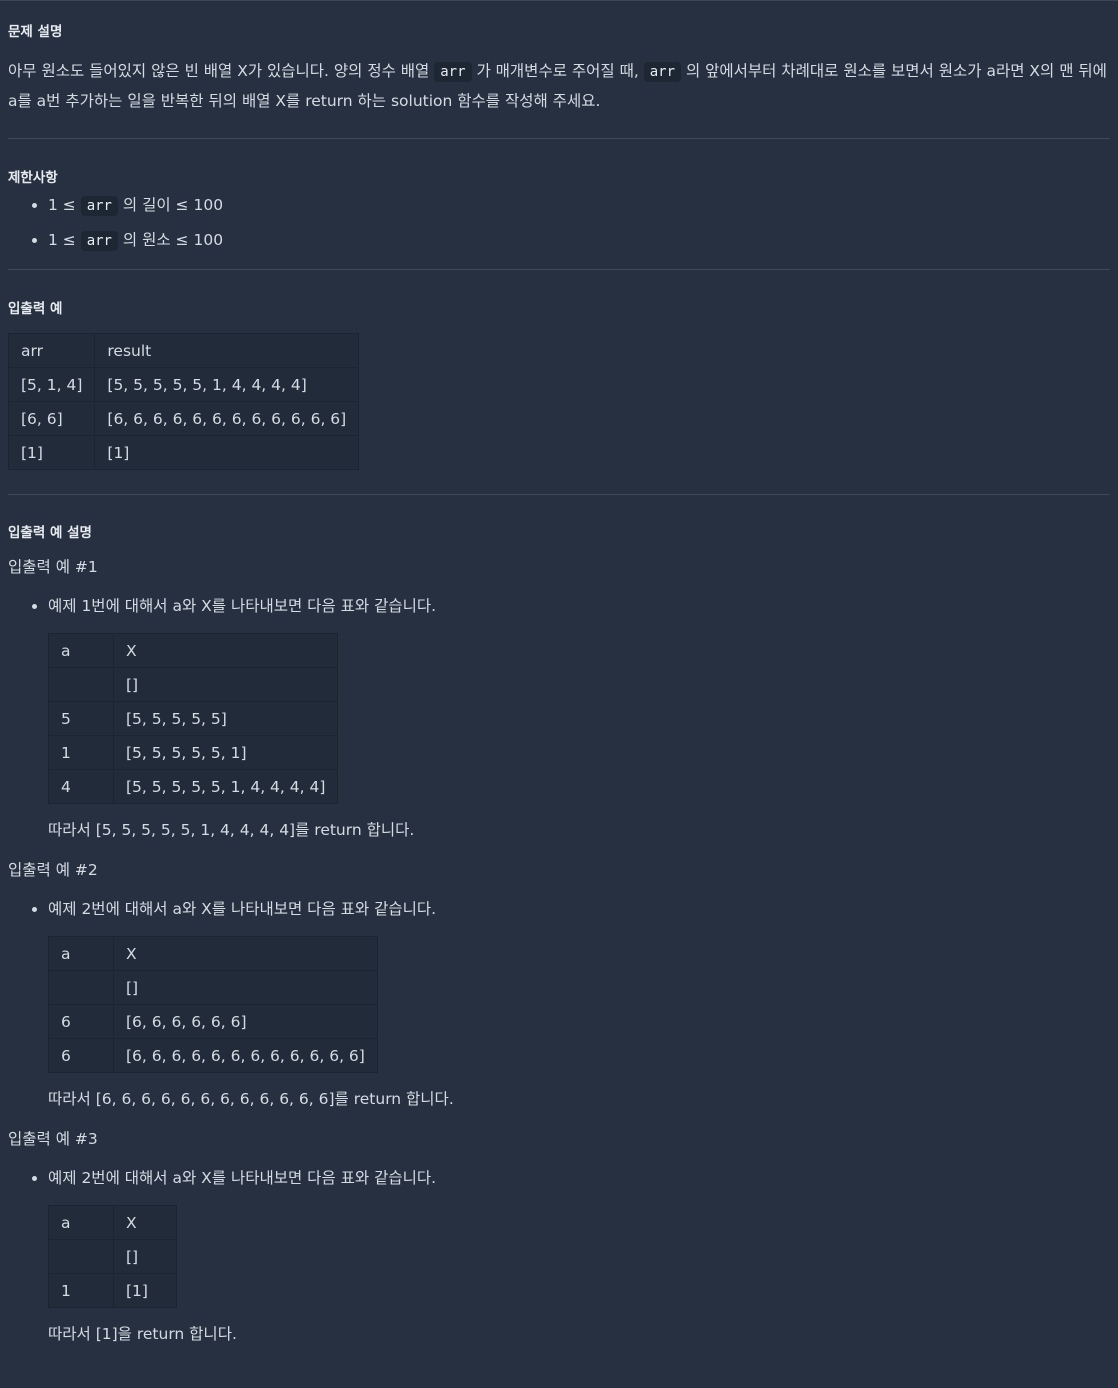 The height and width of the screenshot is (1388, 1118). What do you see at coordinates (51, 418) in the screenshot?
I see `table-cell: [6, 6]` at bounding box center [51, 418].